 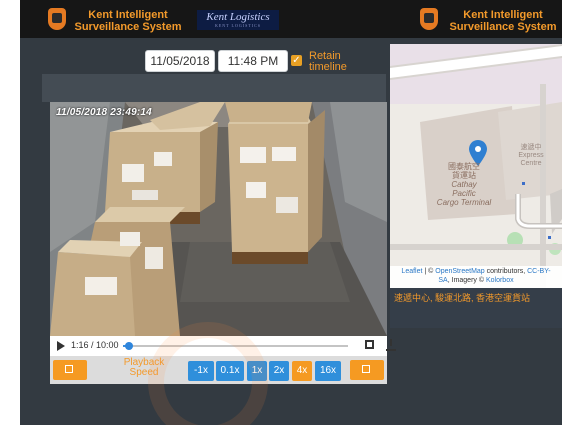 I want to click on map-label-en-3: Cargo Terminal, so click(x=464, y=202).